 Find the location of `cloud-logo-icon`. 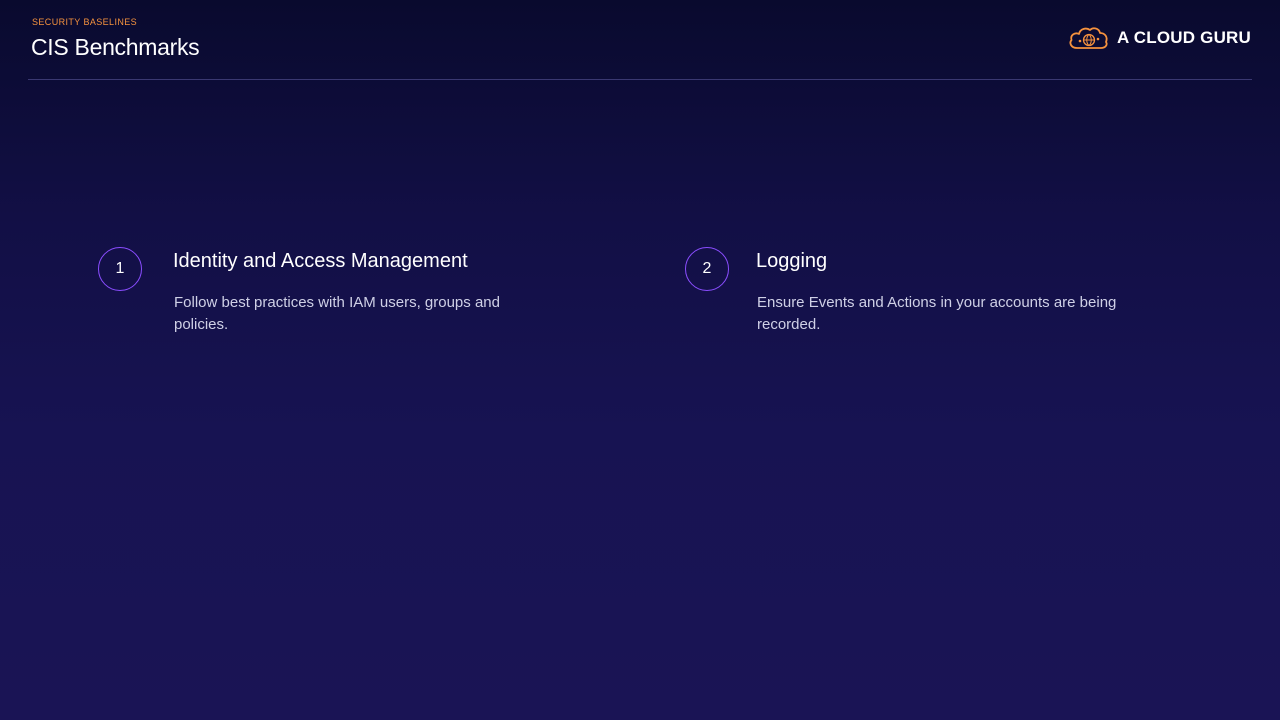

cloud-logo-icon is located at coordinates (1088, 38).